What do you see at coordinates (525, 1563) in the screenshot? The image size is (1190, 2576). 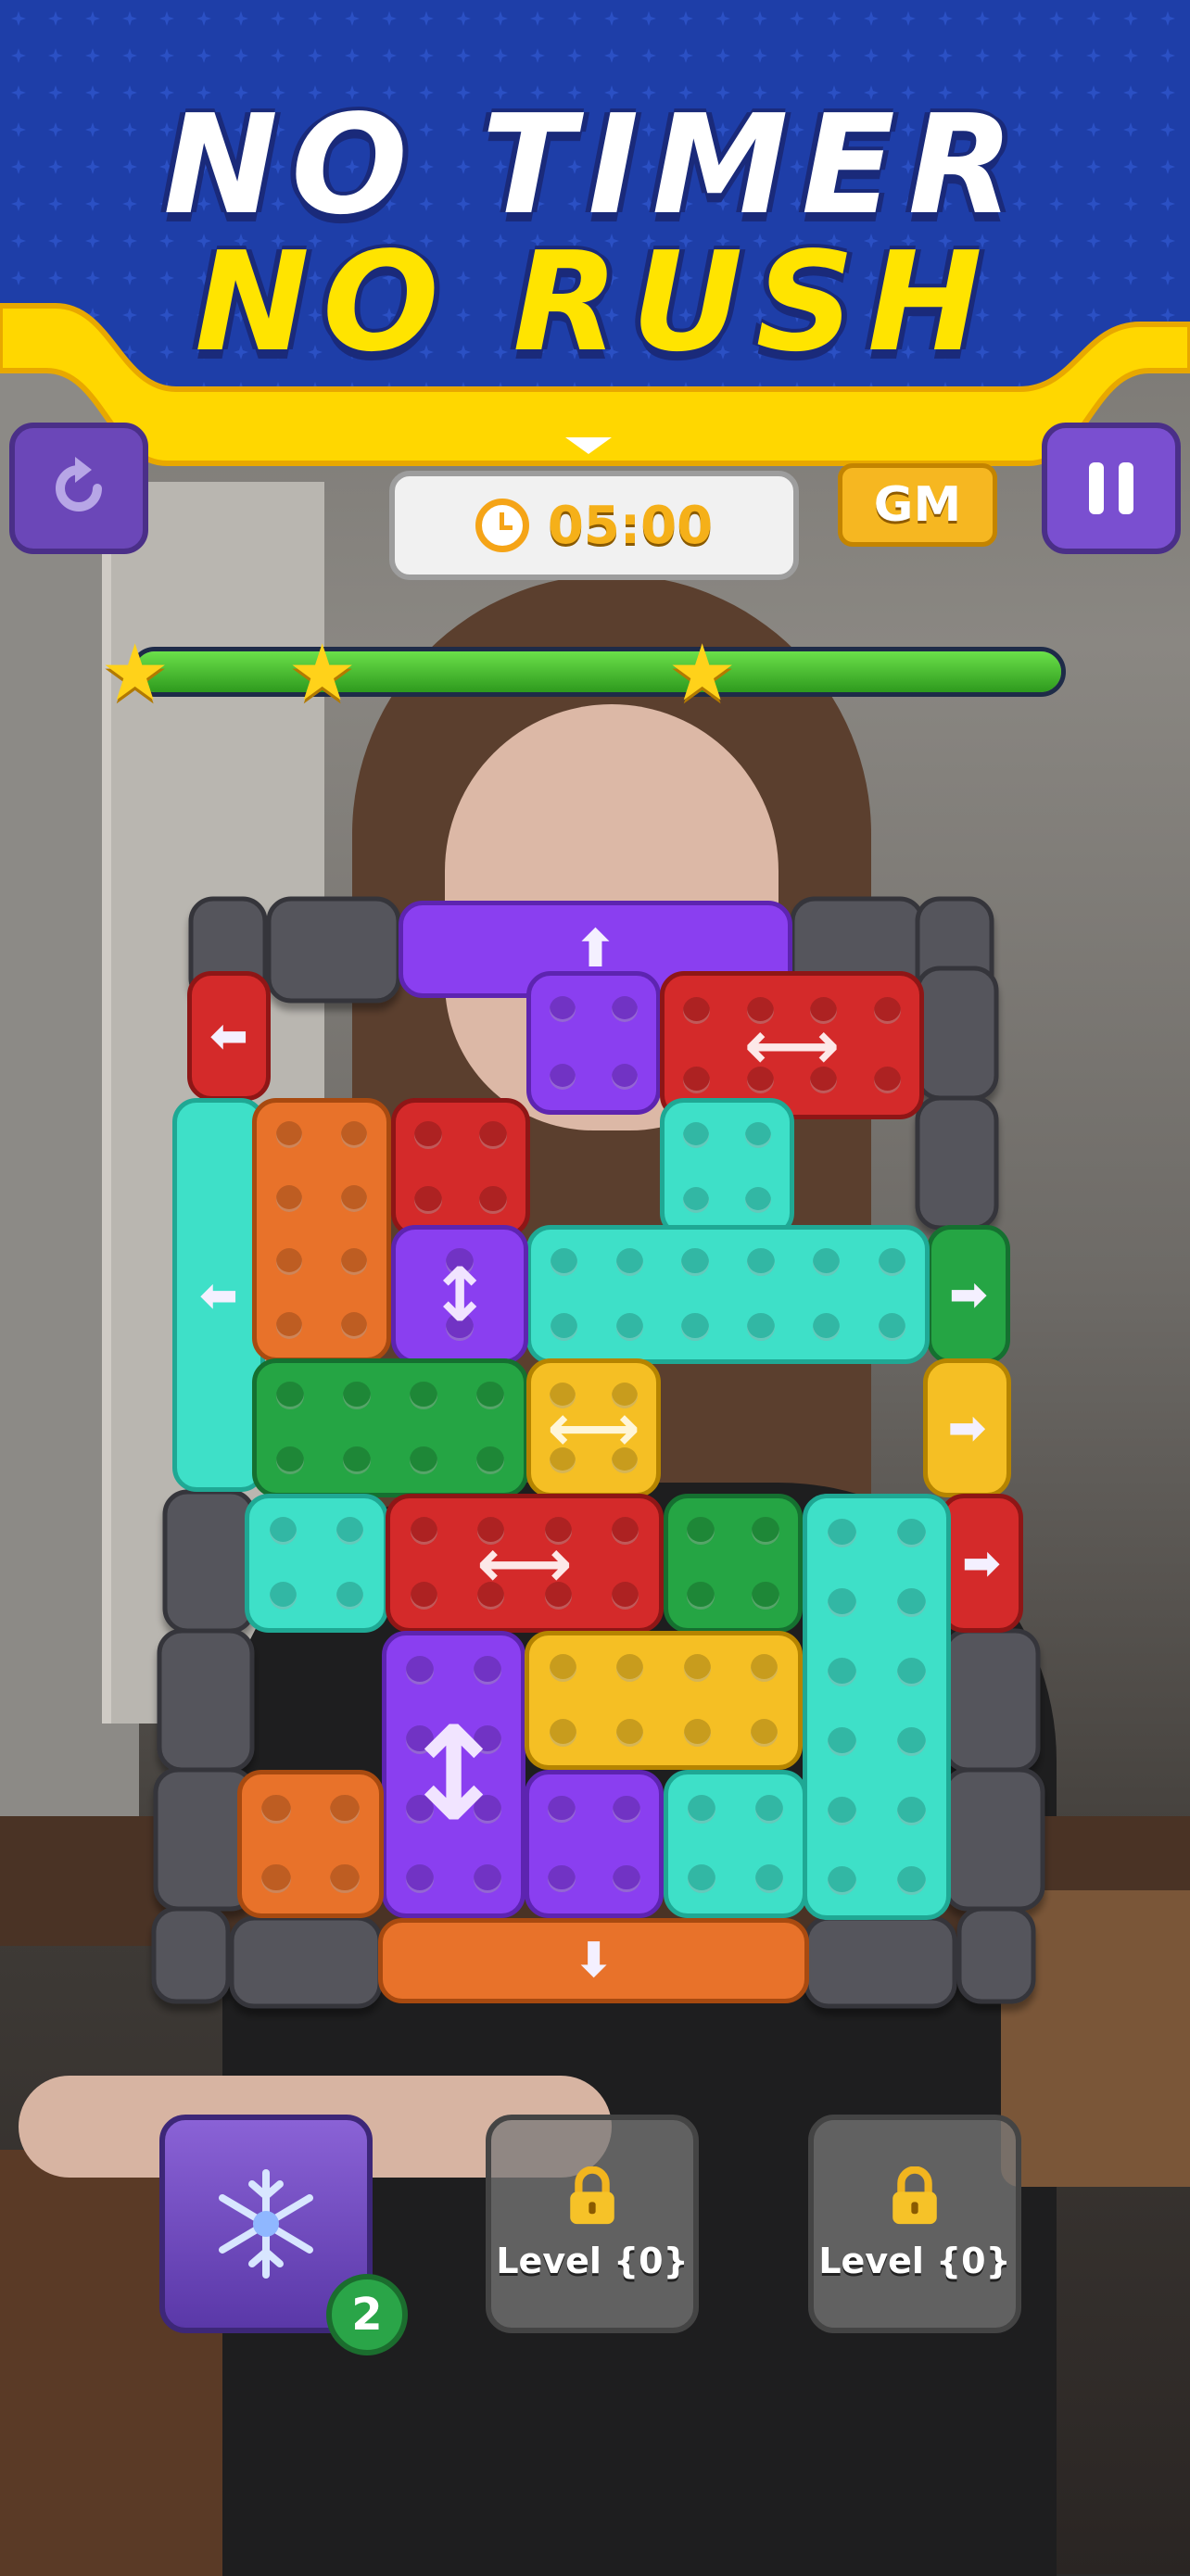 I see `block-red-long: ⟷` at bounding box center [525, 1563].